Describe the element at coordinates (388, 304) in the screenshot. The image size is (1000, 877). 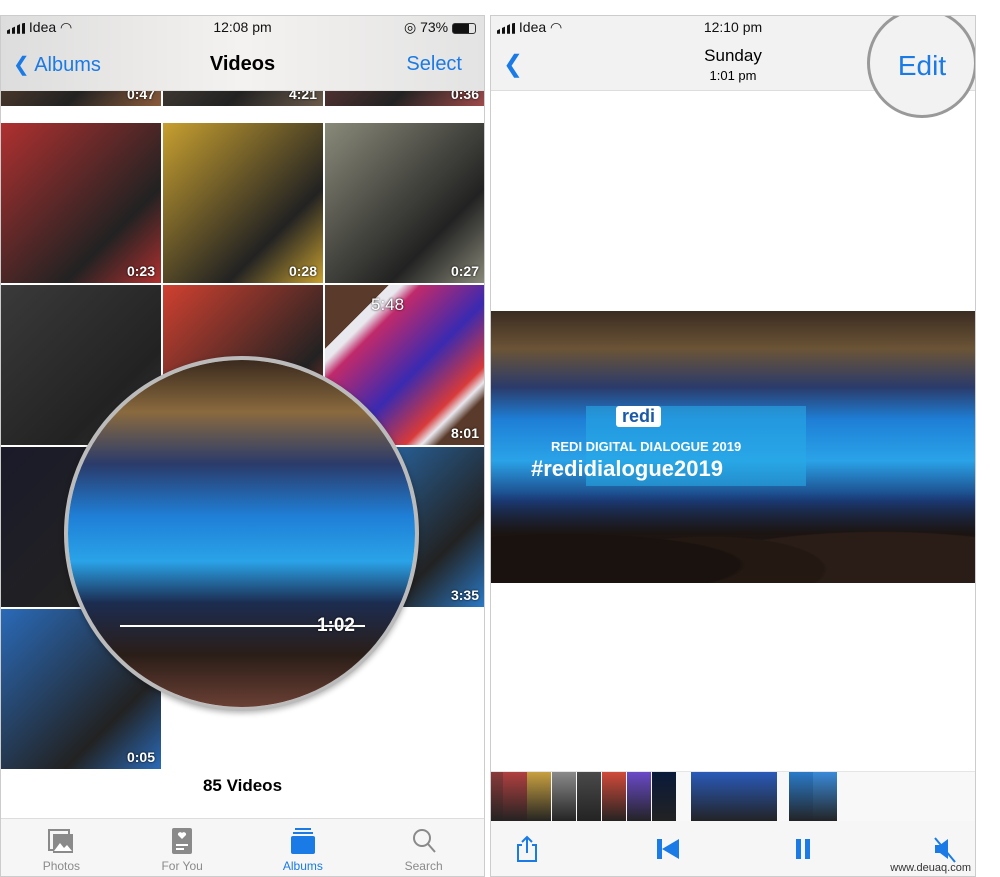
I see `phone-screen-clock: 5:48` at that location.